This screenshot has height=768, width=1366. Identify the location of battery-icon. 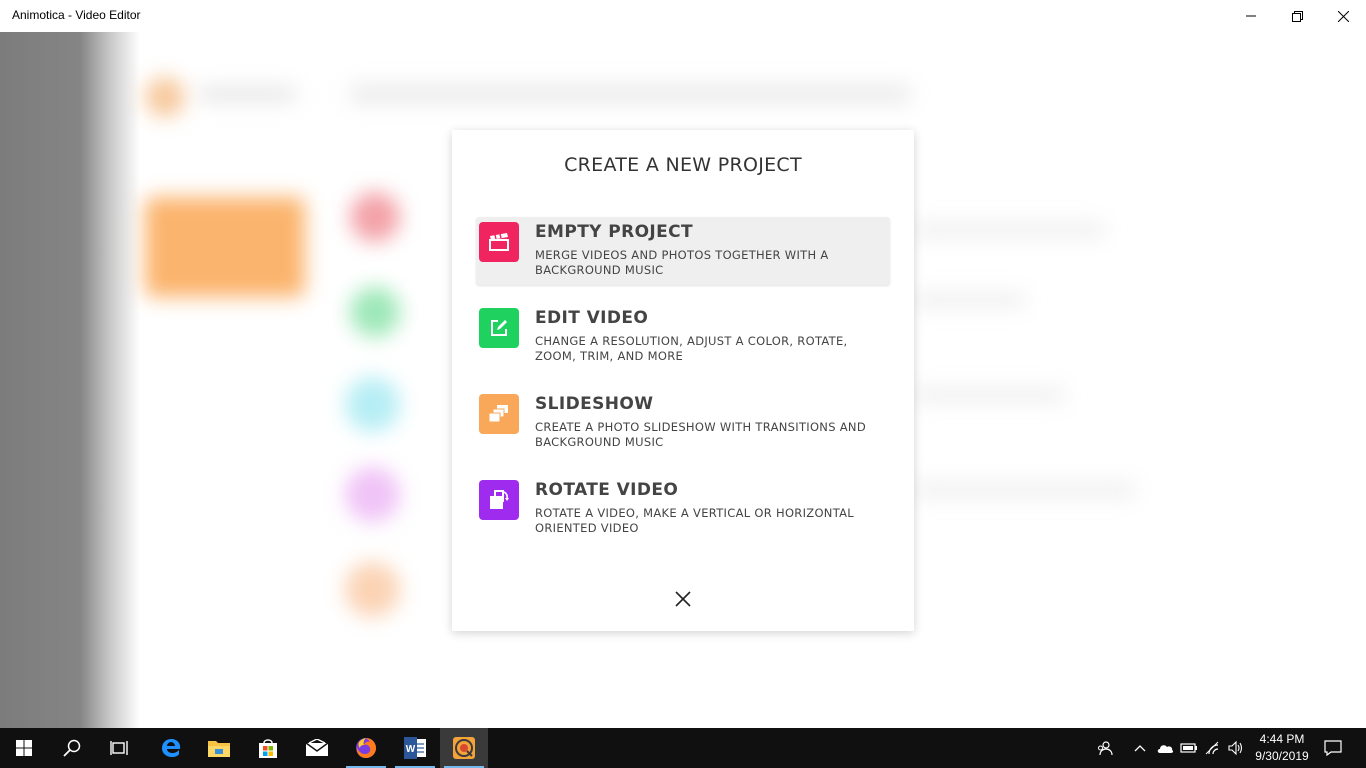
(1188, 748).